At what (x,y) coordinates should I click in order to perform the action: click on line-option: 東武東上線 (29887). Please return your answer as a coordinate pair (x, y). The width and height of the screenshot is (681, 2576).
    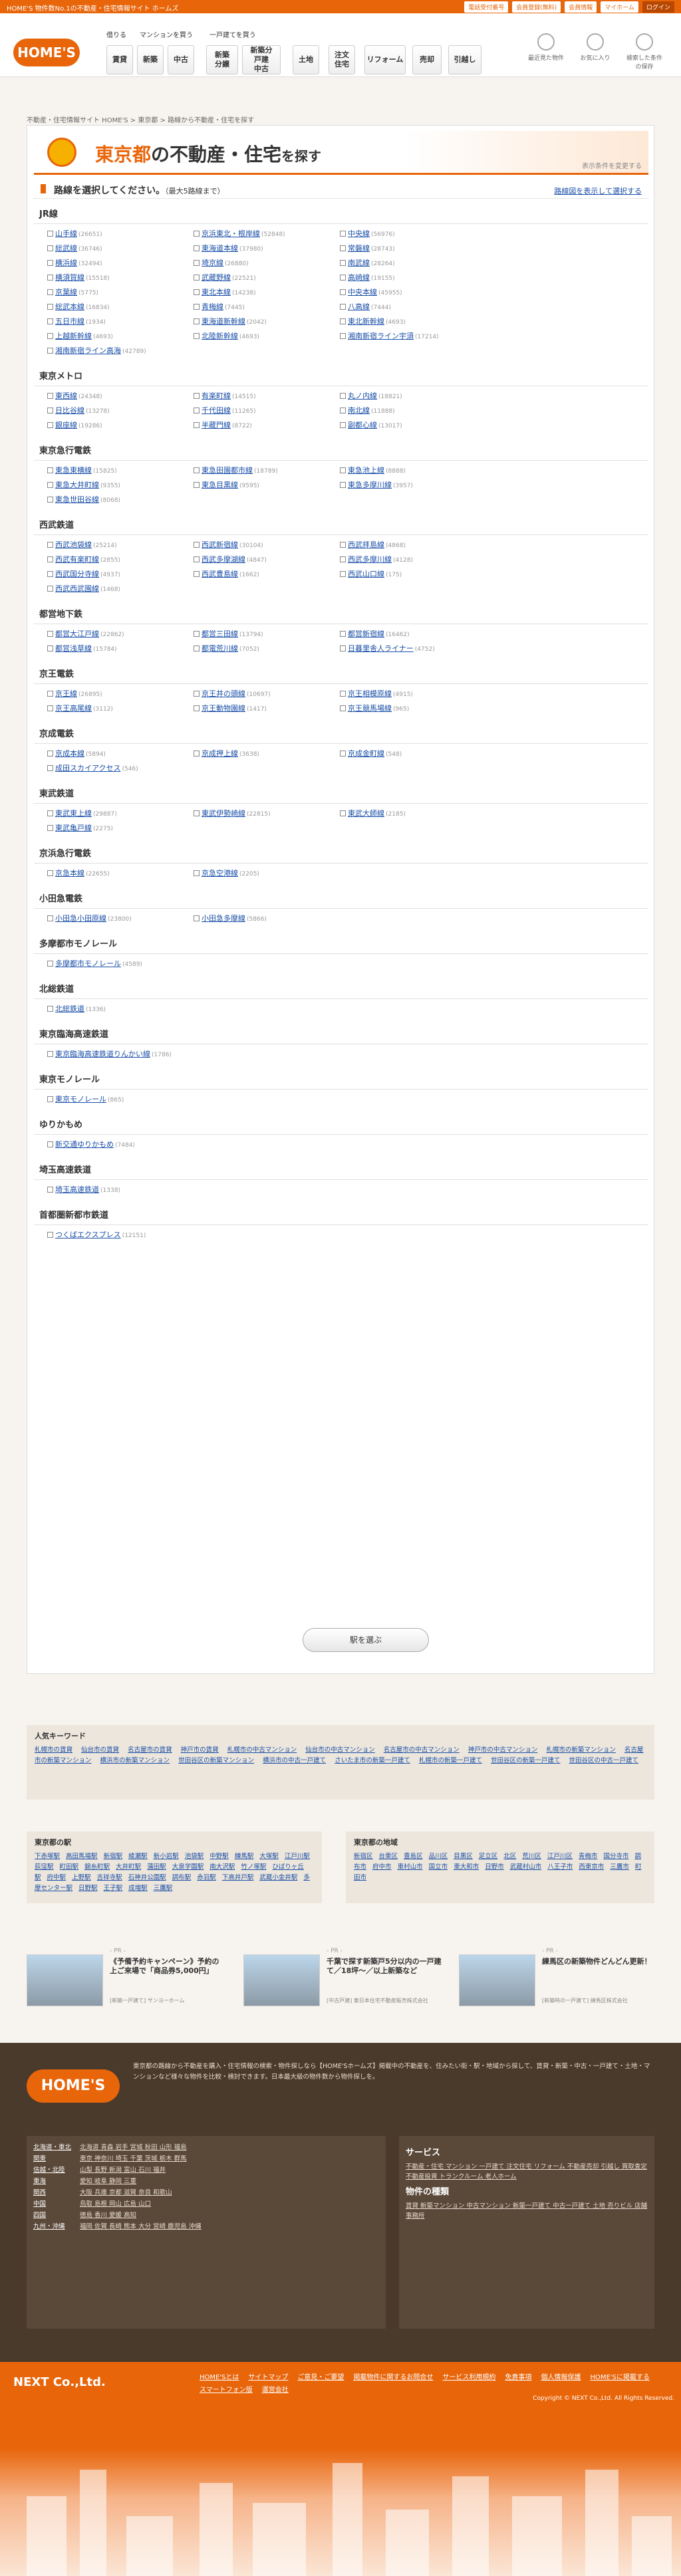
    Looking at the image, I should click on (82, 813).